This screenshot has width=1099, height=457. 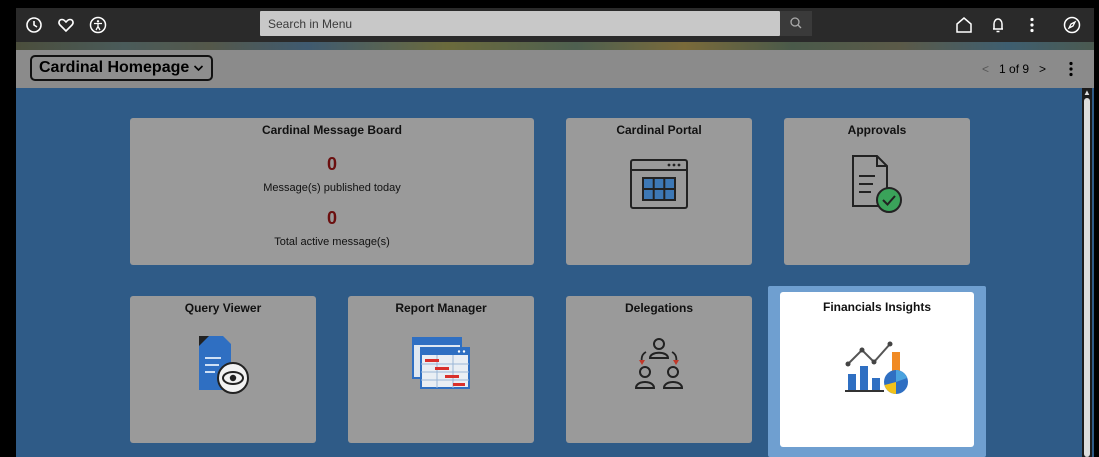 I want to click on next-page-icon: >, so click(x=1042, y=69).